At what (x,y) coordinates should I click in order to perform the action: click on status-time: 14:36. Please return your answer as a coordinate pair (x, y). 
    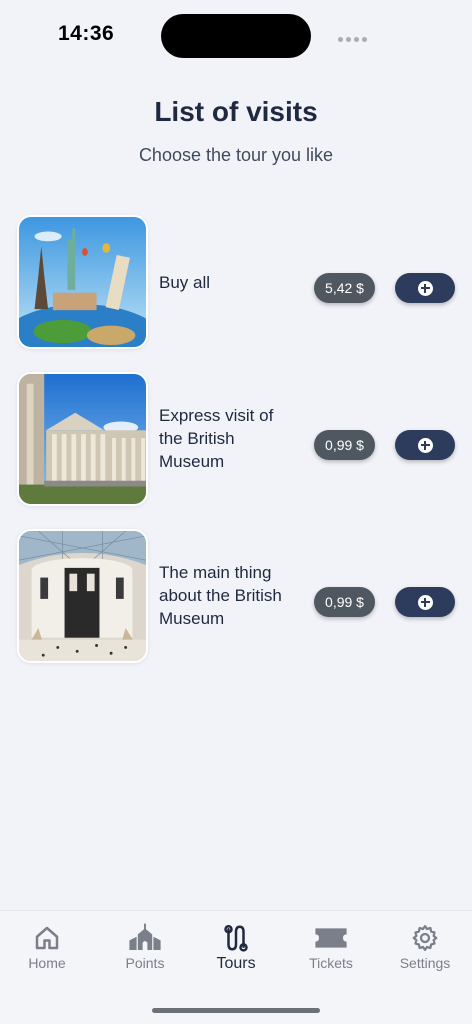
    Looking at the image, I should click on (86, 33).